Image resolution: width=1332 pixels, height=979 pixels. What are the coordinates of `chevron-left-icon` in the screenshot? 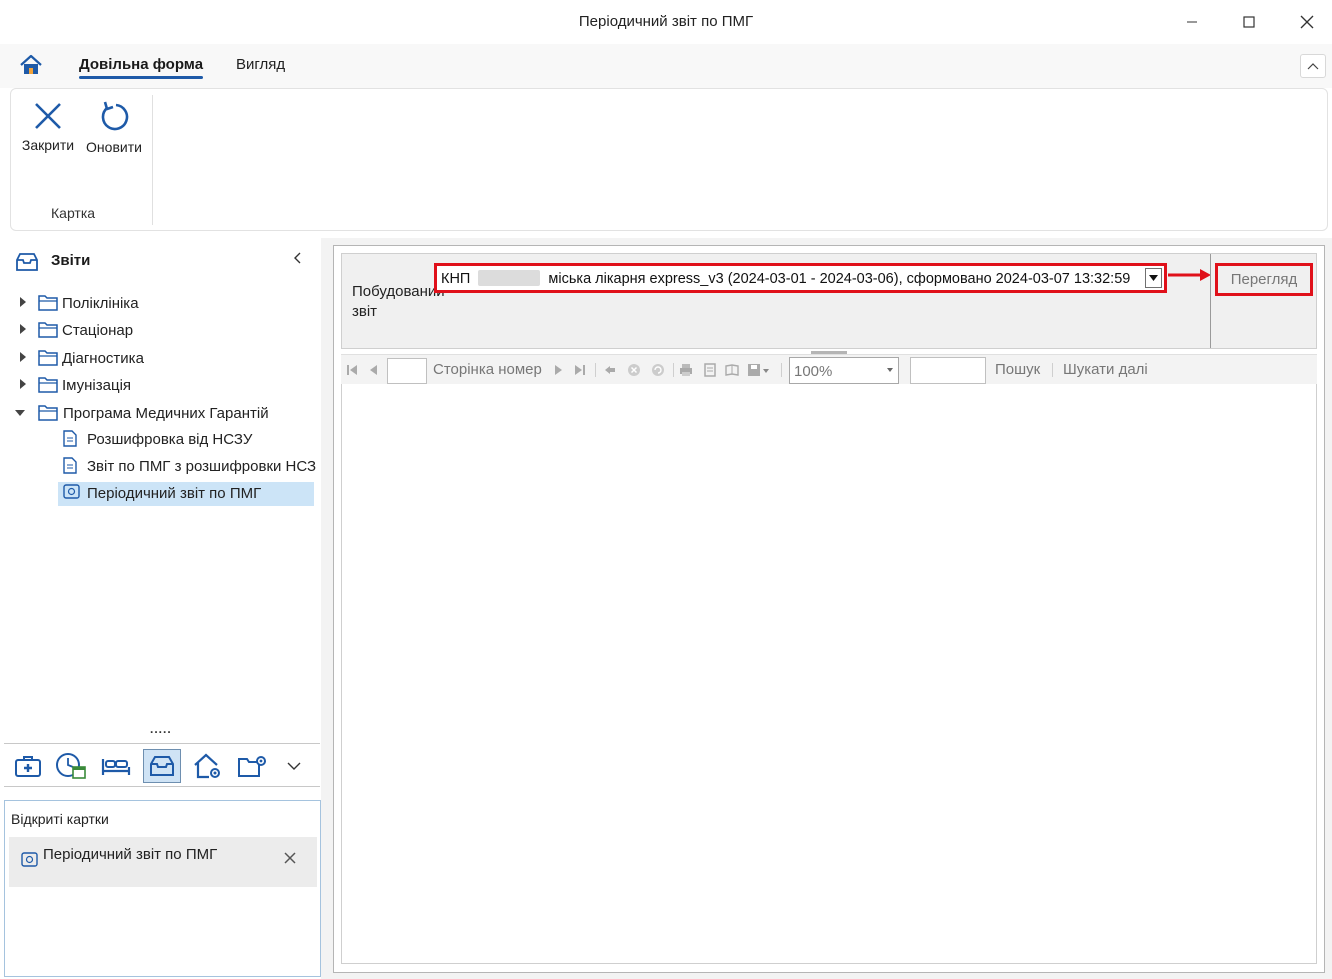 It's located at (297, 258).